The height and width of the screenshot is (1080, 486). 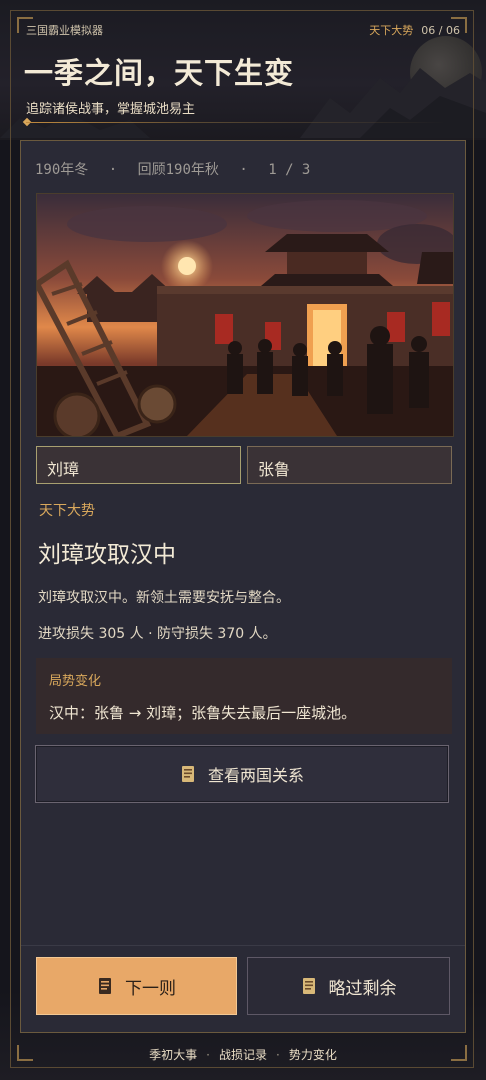 What do you see at coordinates (75, 681) in the screenshot?
I see `situation-change-title: 局势变化` at bounding box center [75, 681].